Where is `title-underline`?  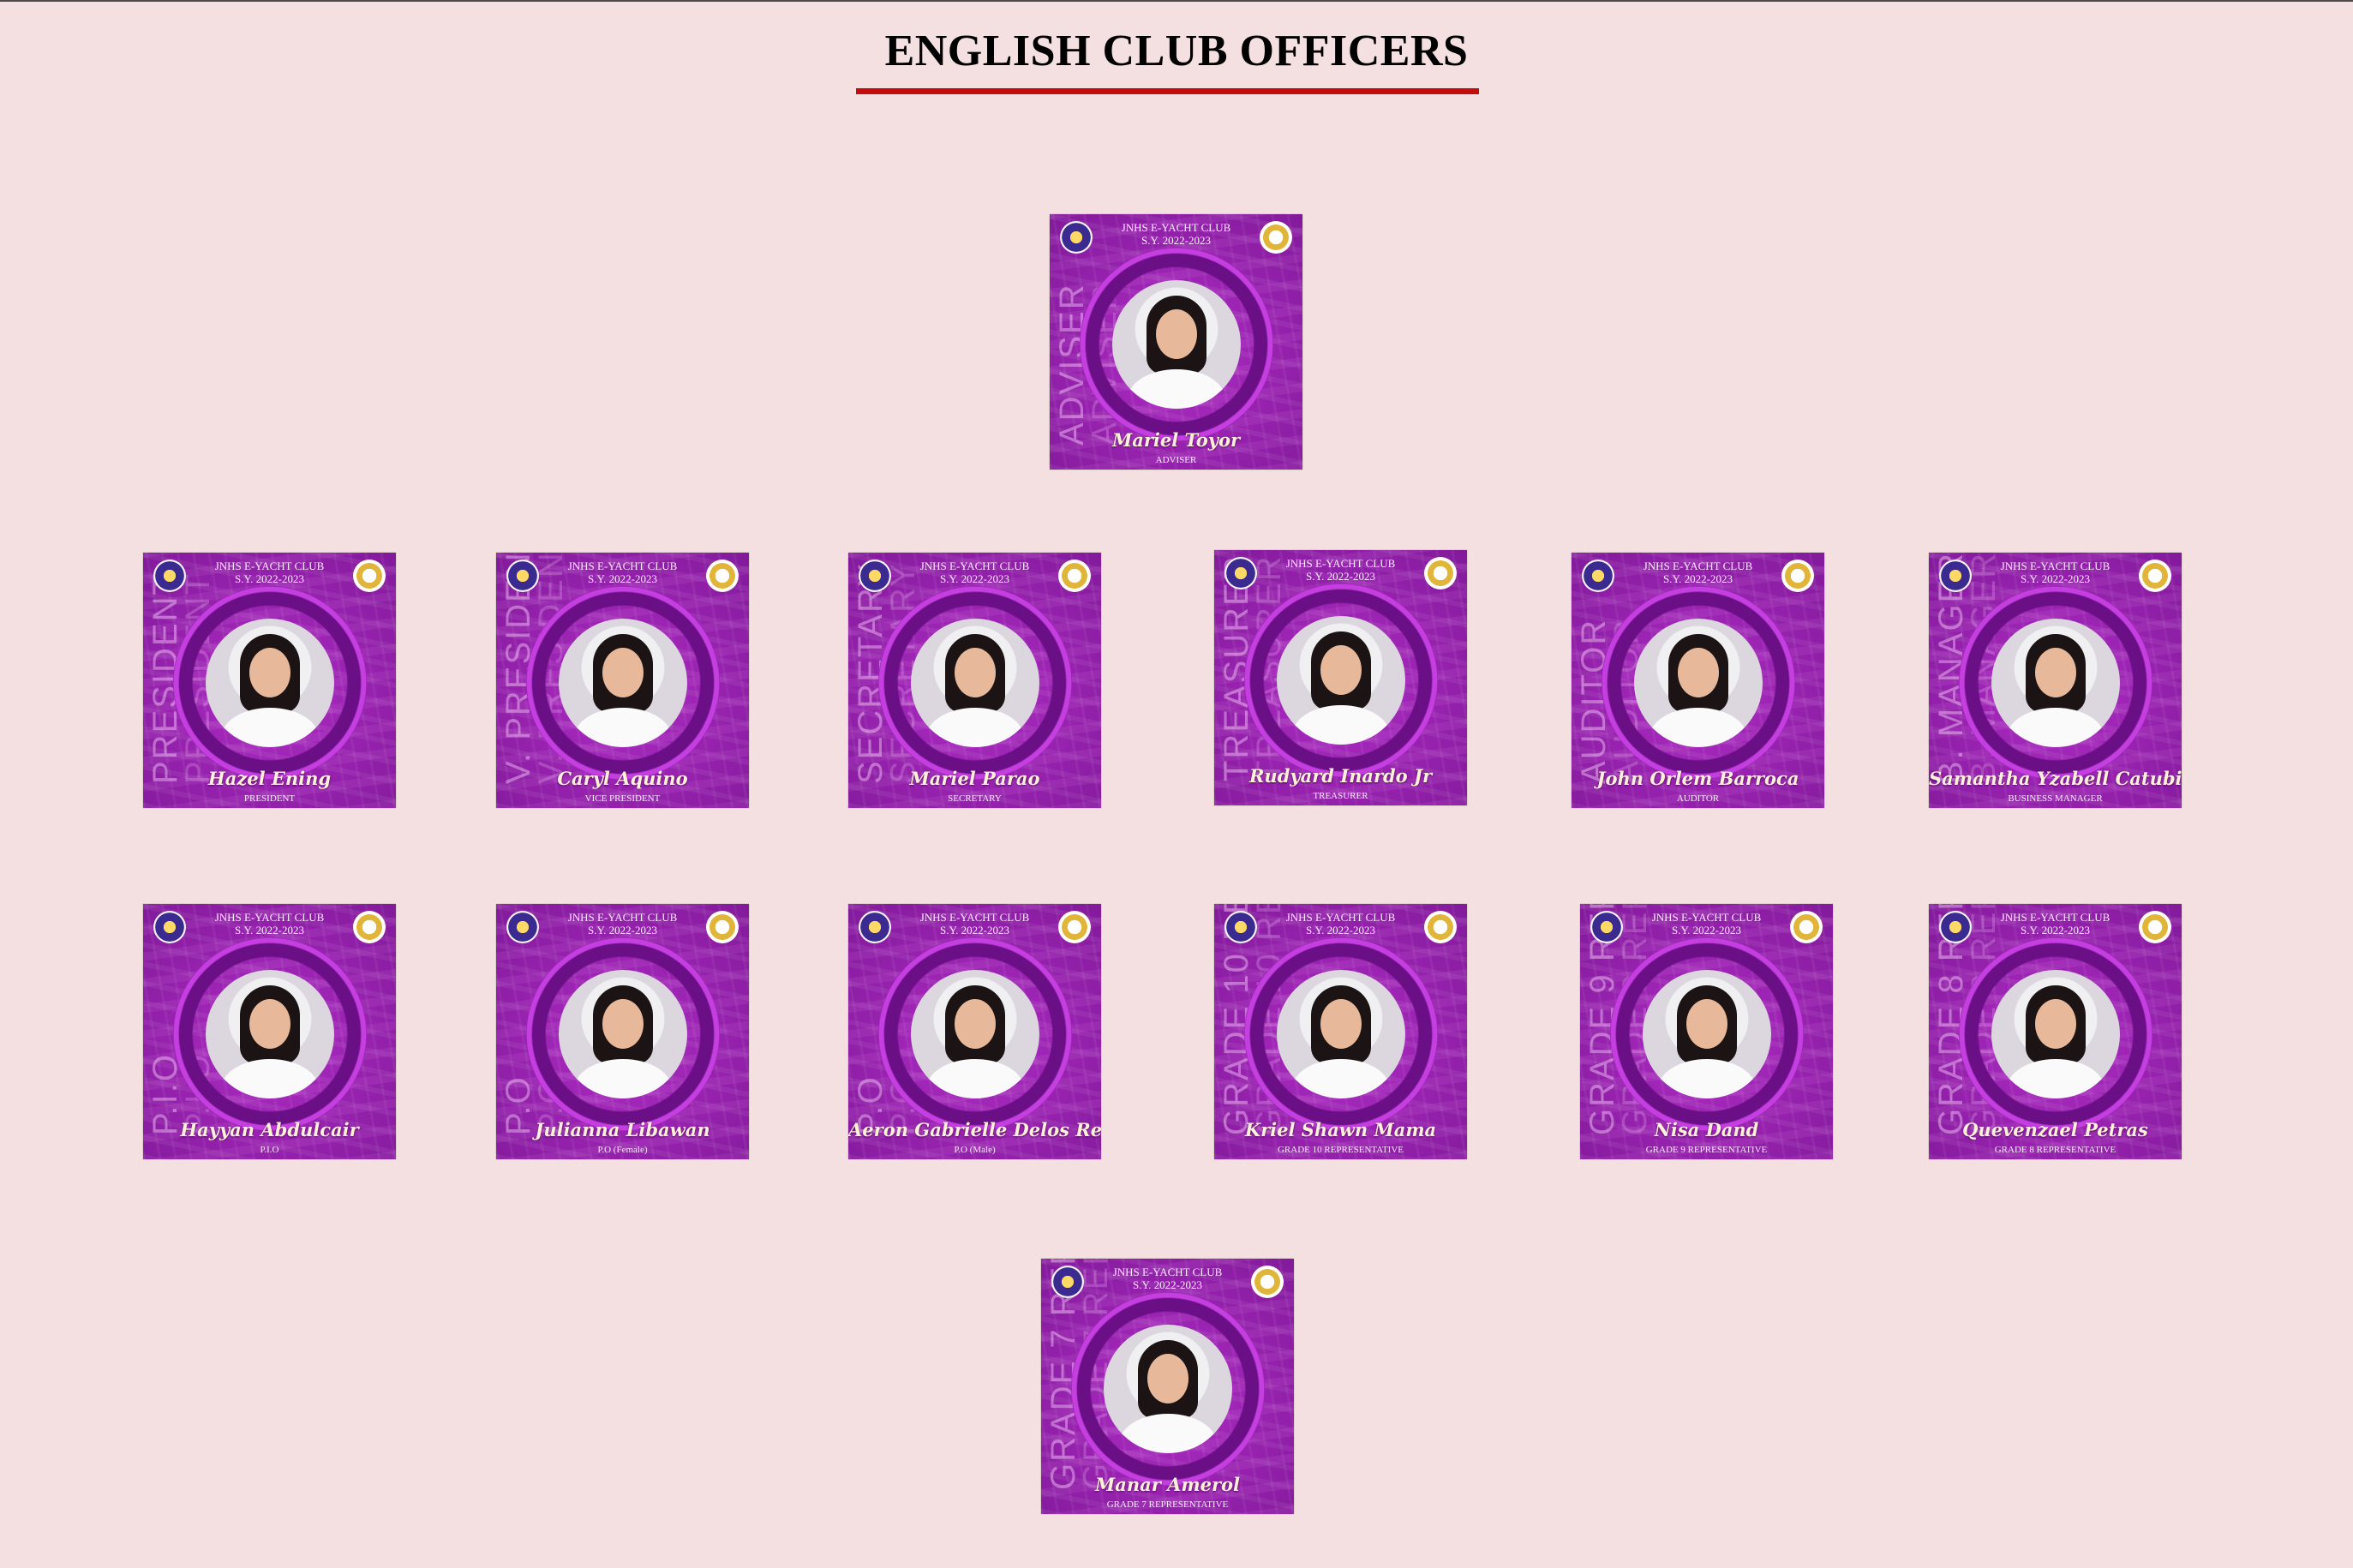
title-underline is located at coordinates (1168, 91).